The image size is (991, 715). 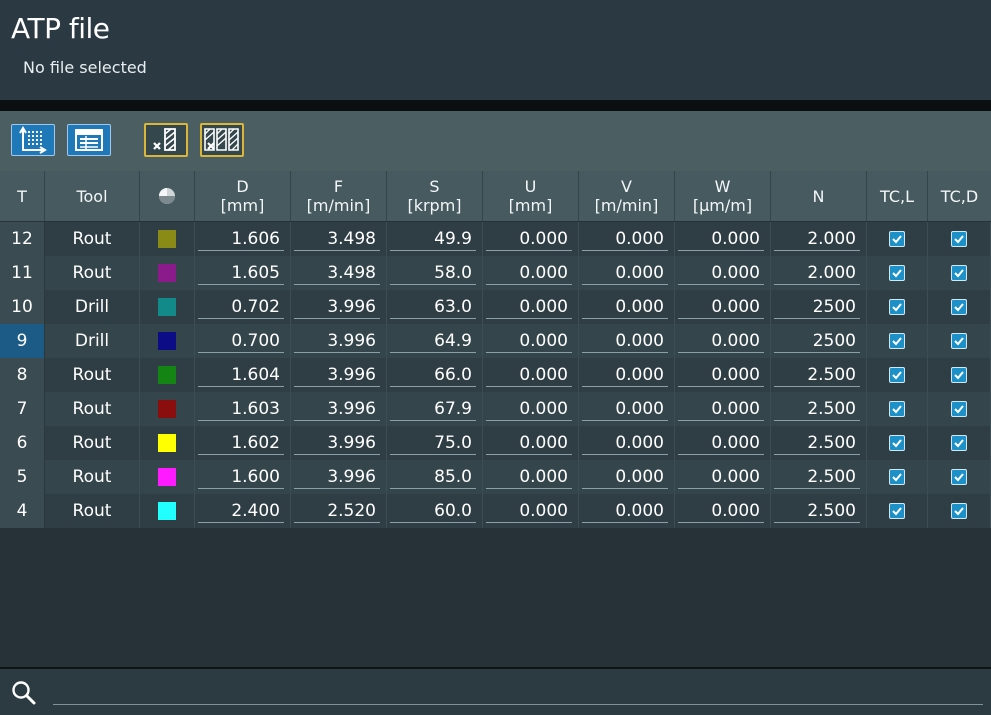 I want to click on value-field-s: 60.0, so click(x=433, y=511).